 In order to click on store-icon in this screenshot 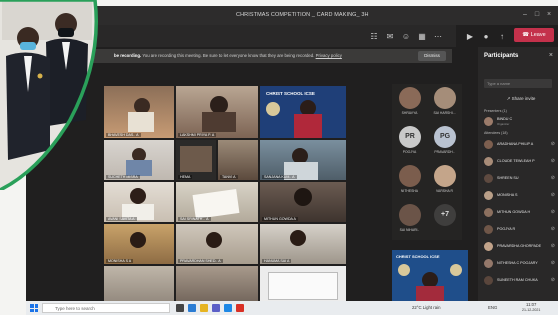, I will do `click(228, 308)`.